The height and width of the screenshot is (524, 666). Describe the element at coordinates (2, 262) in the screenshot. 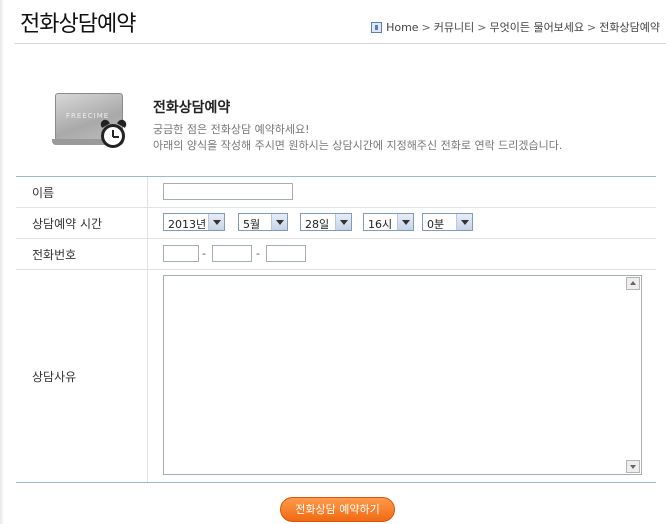

I see `page-edge-shadow` at that location.